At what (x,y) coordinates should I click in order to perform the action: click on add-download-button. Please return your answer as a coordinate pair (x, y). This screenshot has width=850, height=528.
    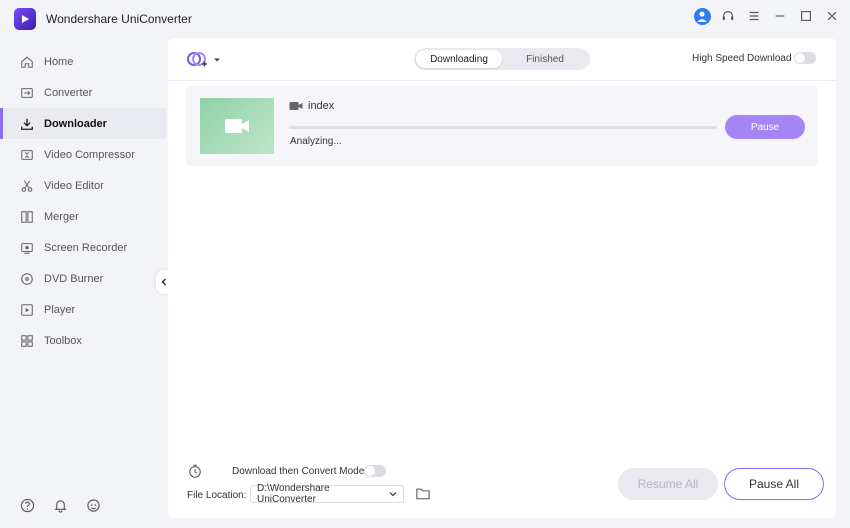
    Looking at the image, I should click on (203, 60).